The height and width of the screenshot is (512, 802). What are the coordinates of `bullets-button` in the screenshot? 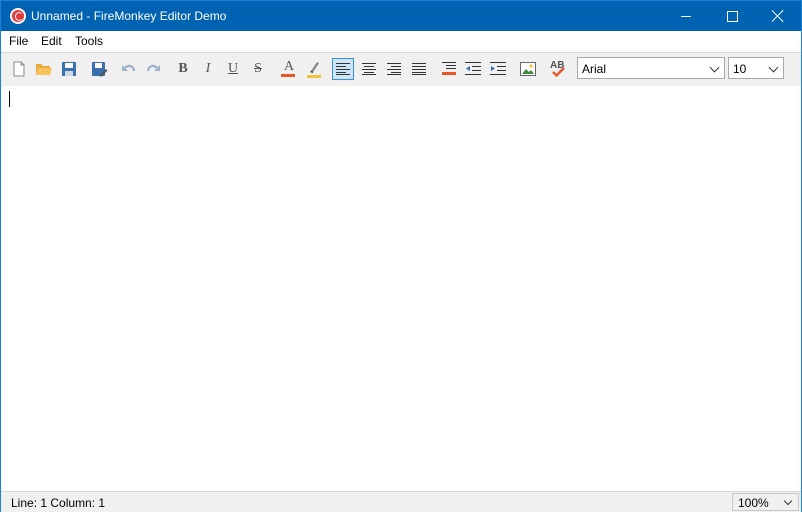 It's located at (449, 69).